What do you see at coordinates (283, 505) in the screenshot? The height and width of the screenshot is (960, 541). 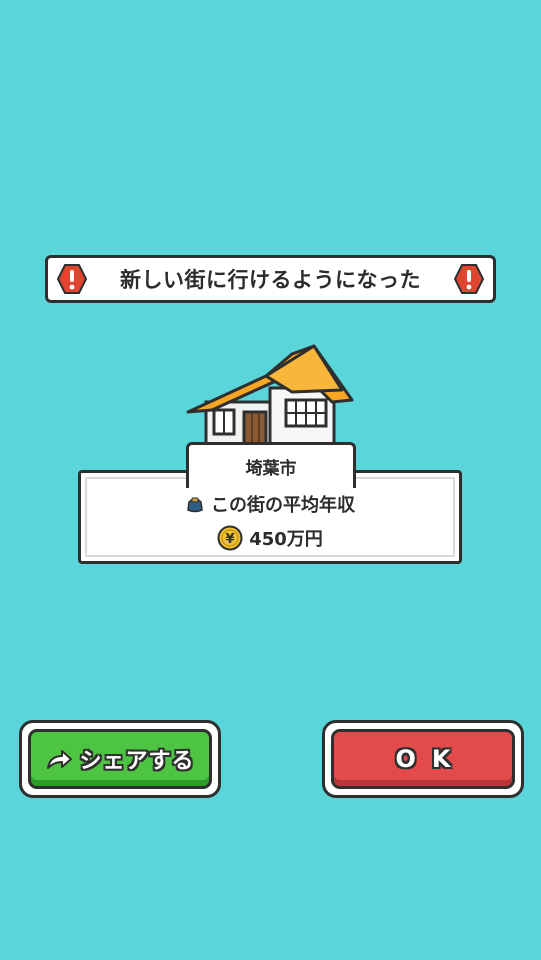 I see `income-label: この街の平均年収` at bounding box center [283, 505].